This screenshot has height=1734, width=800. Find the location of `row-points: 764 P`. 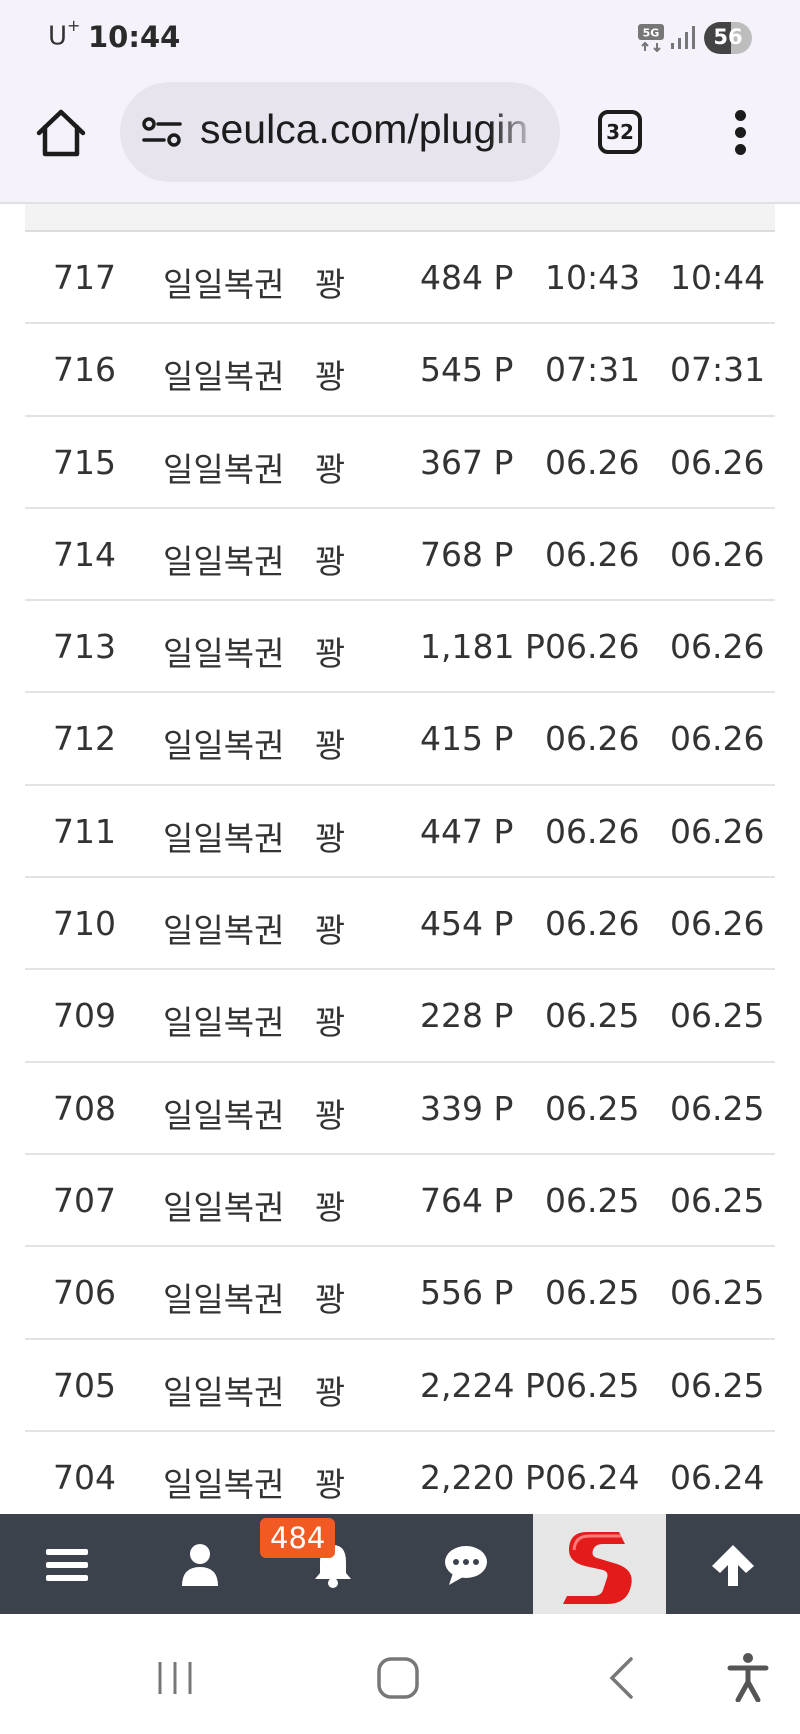

row-points: 764 P is located at coordinates (467, 1200).